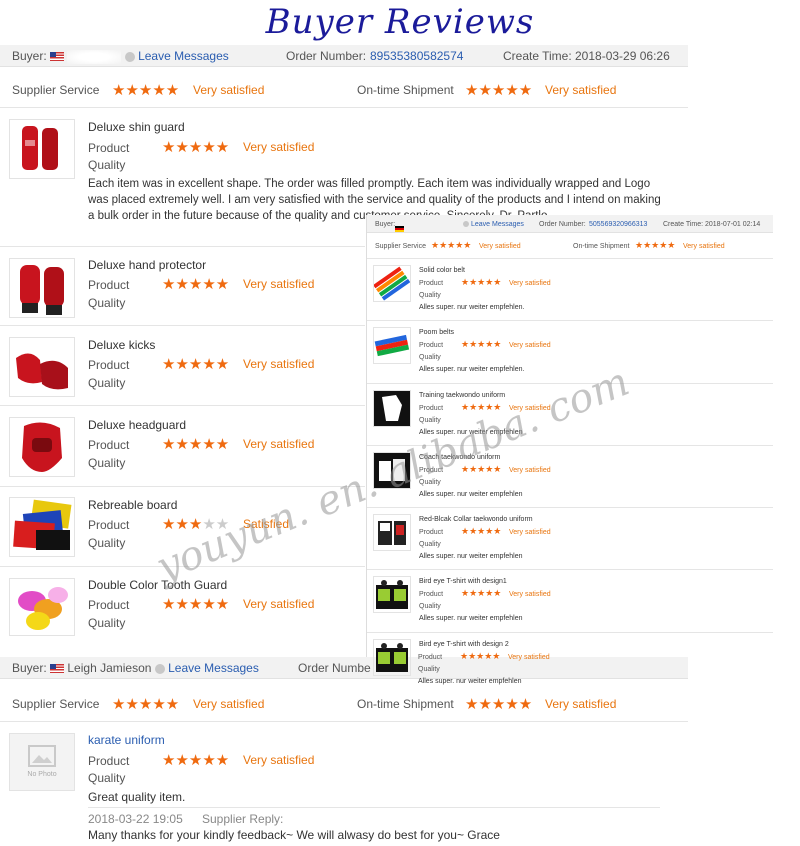 The width and height of the screenshot is (800, 846). What do you see at coordinates (463, 581) in the screenshot?
I see `product-name: Bird eye T-shirt with design1` at bounding box center [463, 581].